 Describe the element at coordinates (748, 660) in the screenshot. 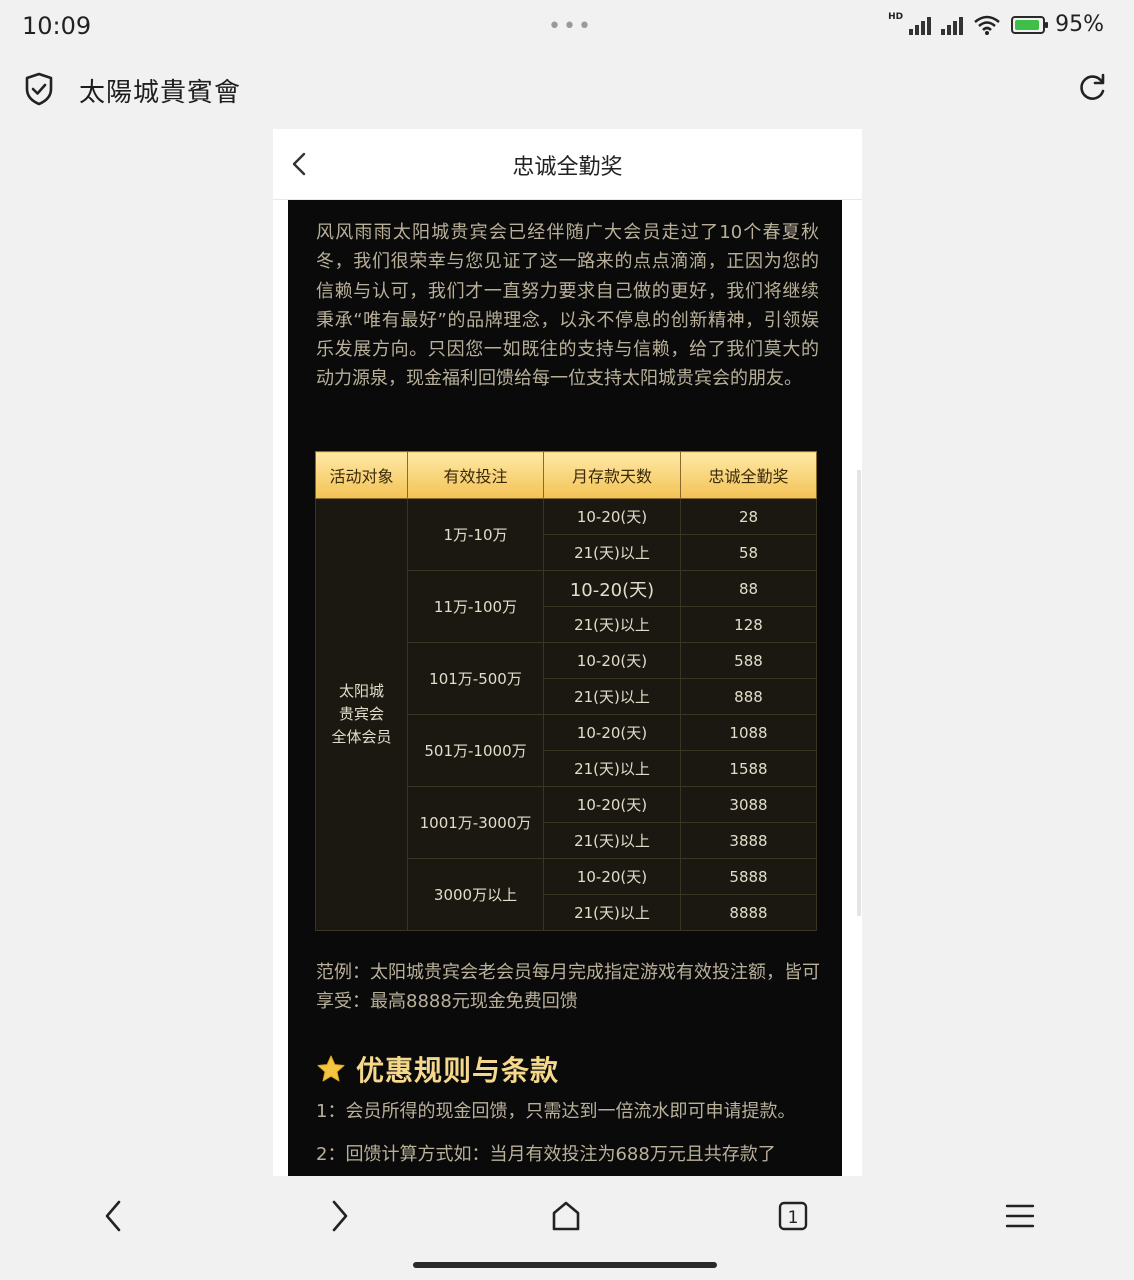

I see `reward-cell: 588` at that location.